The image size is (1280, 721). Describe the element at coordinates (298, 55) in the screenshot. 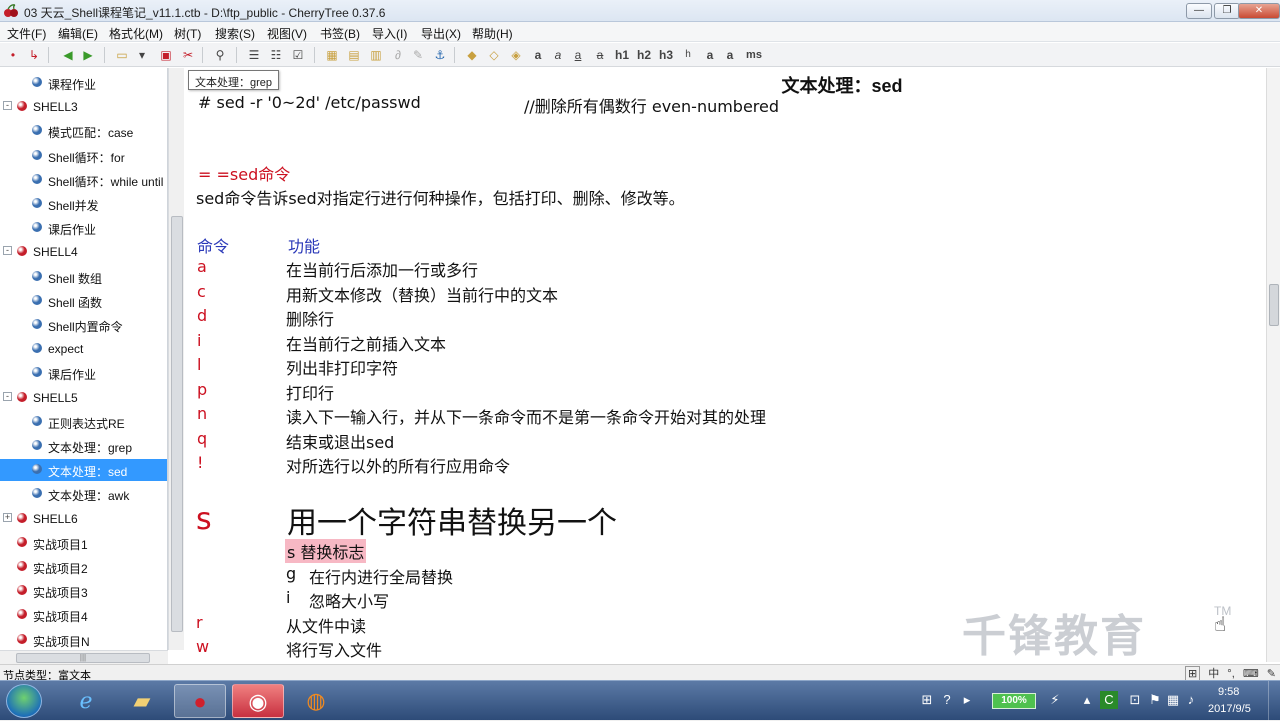

I see `todo-list-icon: ☑` at that location.